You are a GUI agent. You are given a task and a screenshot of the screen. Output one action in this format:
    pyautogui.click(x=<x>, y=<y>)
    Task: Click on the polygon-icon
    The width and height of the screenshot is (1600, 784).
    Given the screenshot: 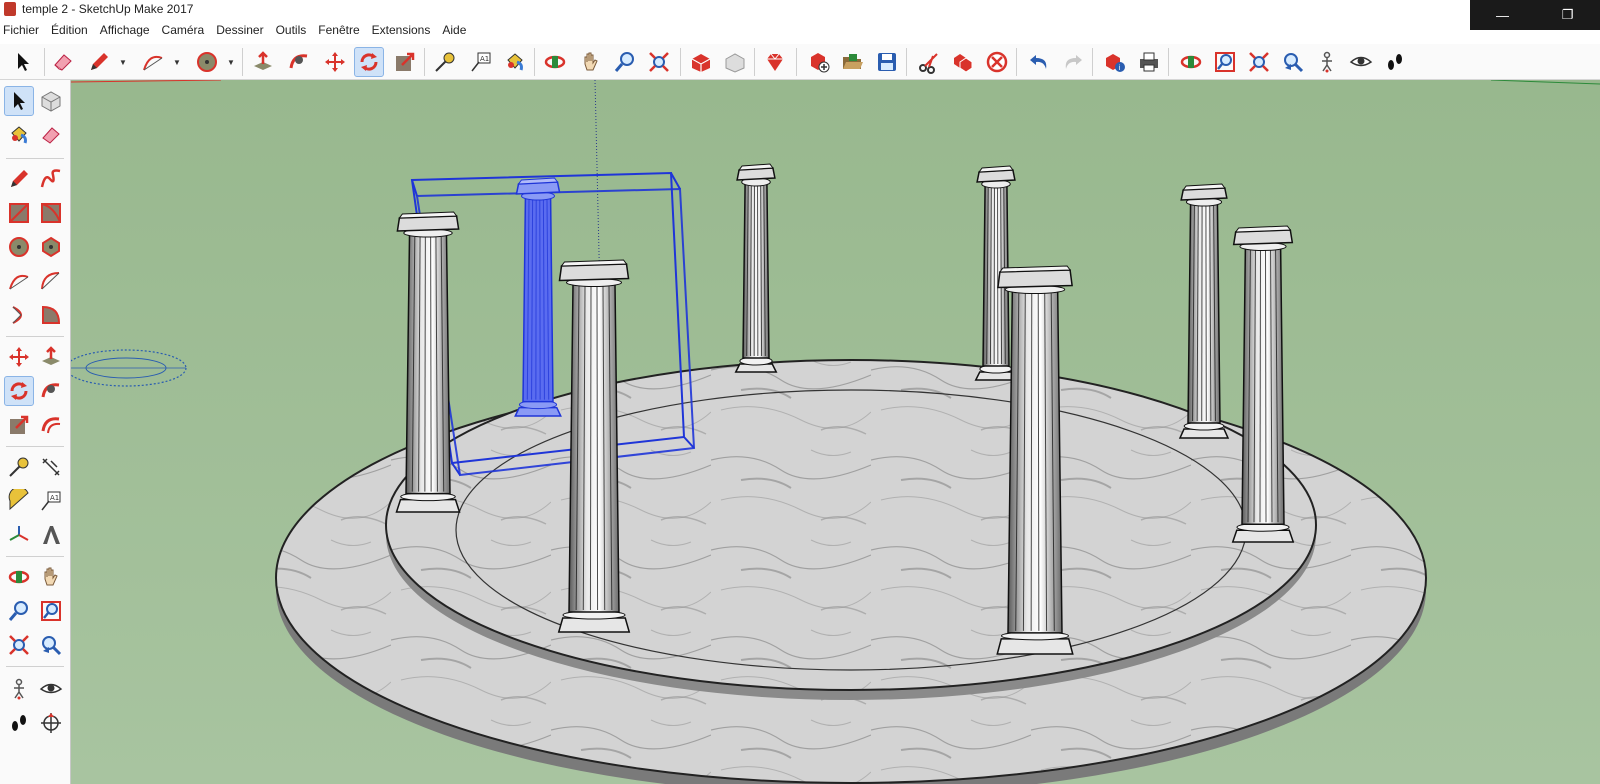 What is the action you would take?
    pyautogui.click(x=51, y=247)
    